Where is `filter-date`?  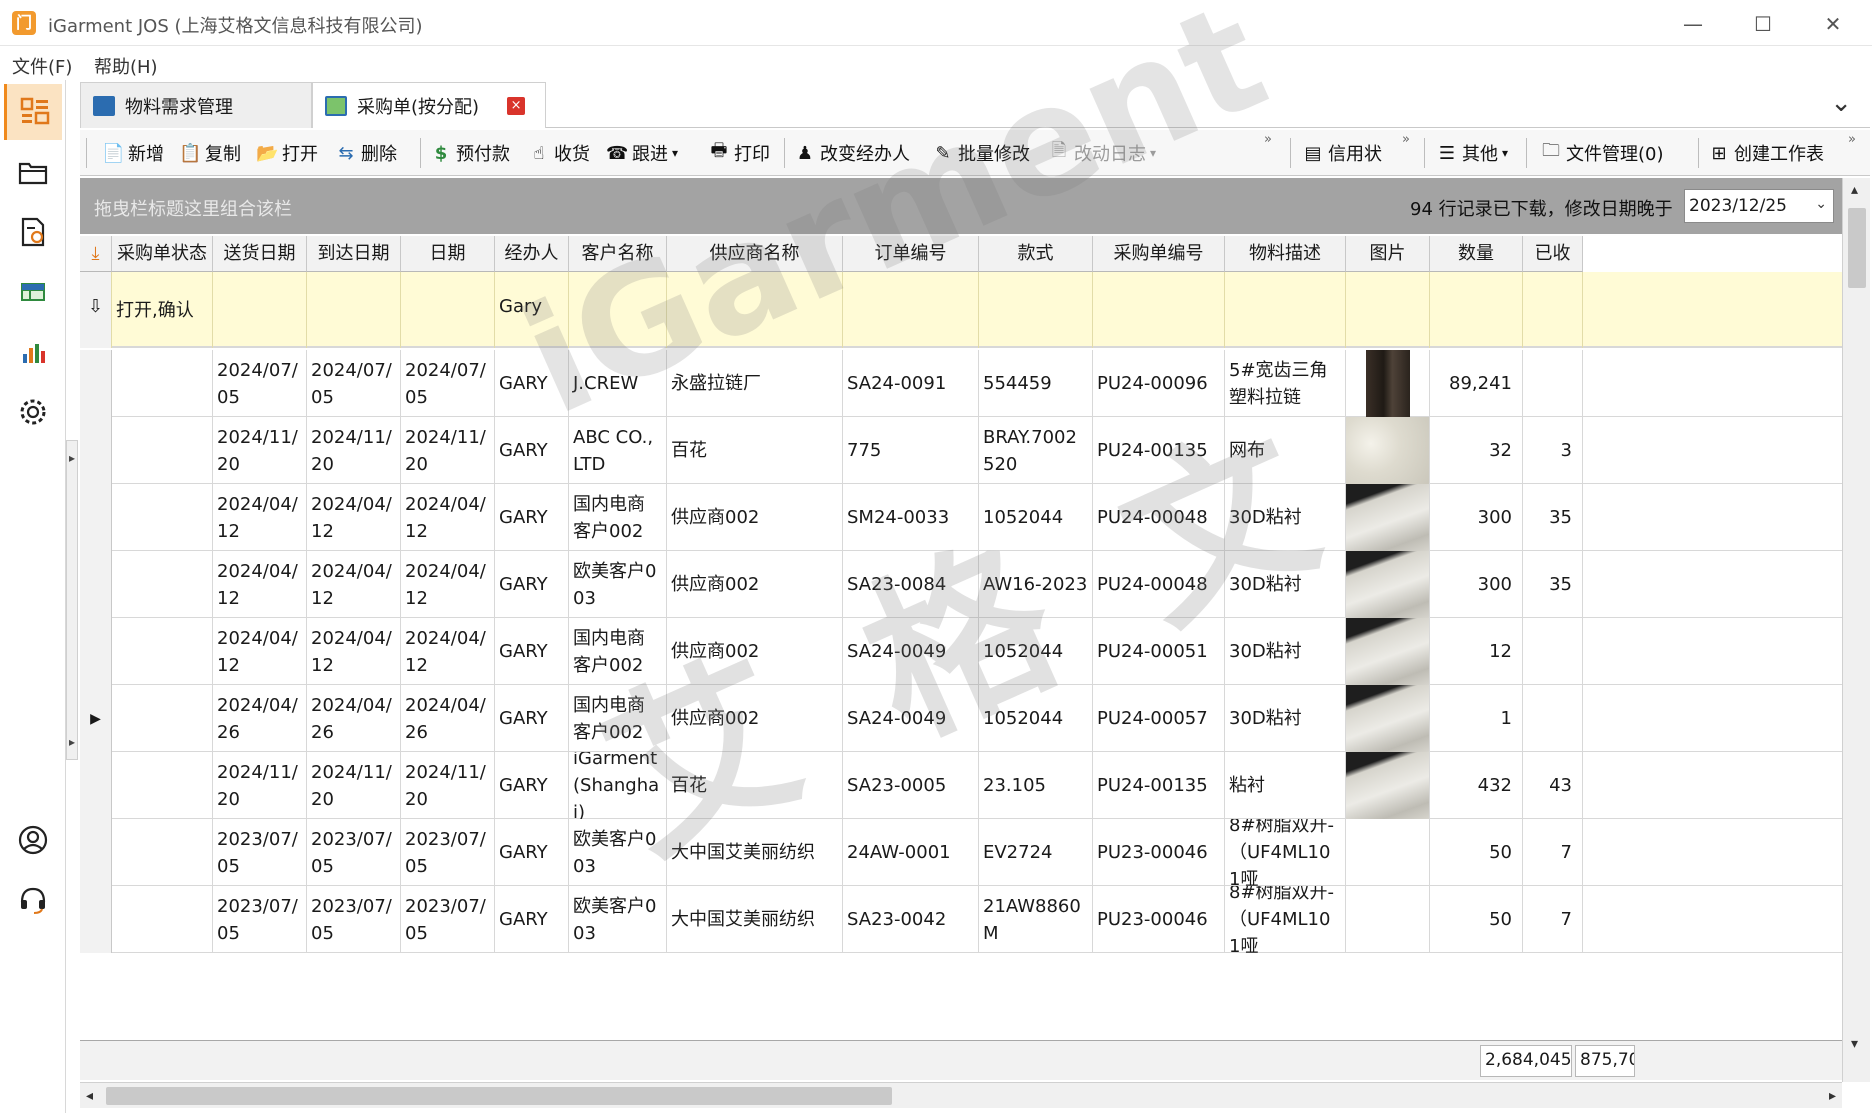 filter-date is located at coordinates (448, 310).